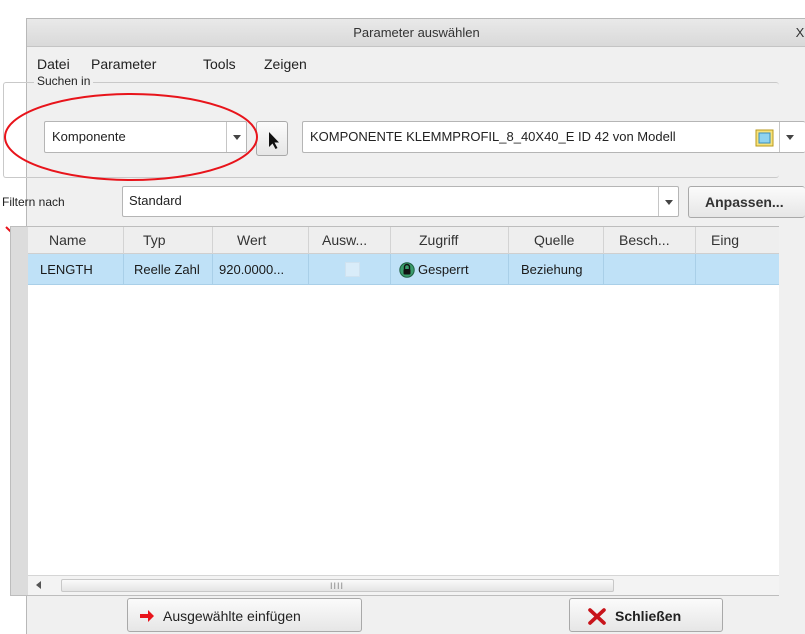 Image resolution: width=805 pixels, height=634 pixels. I want to click on cell-access-label: Gesperrt, so click(443, 269).